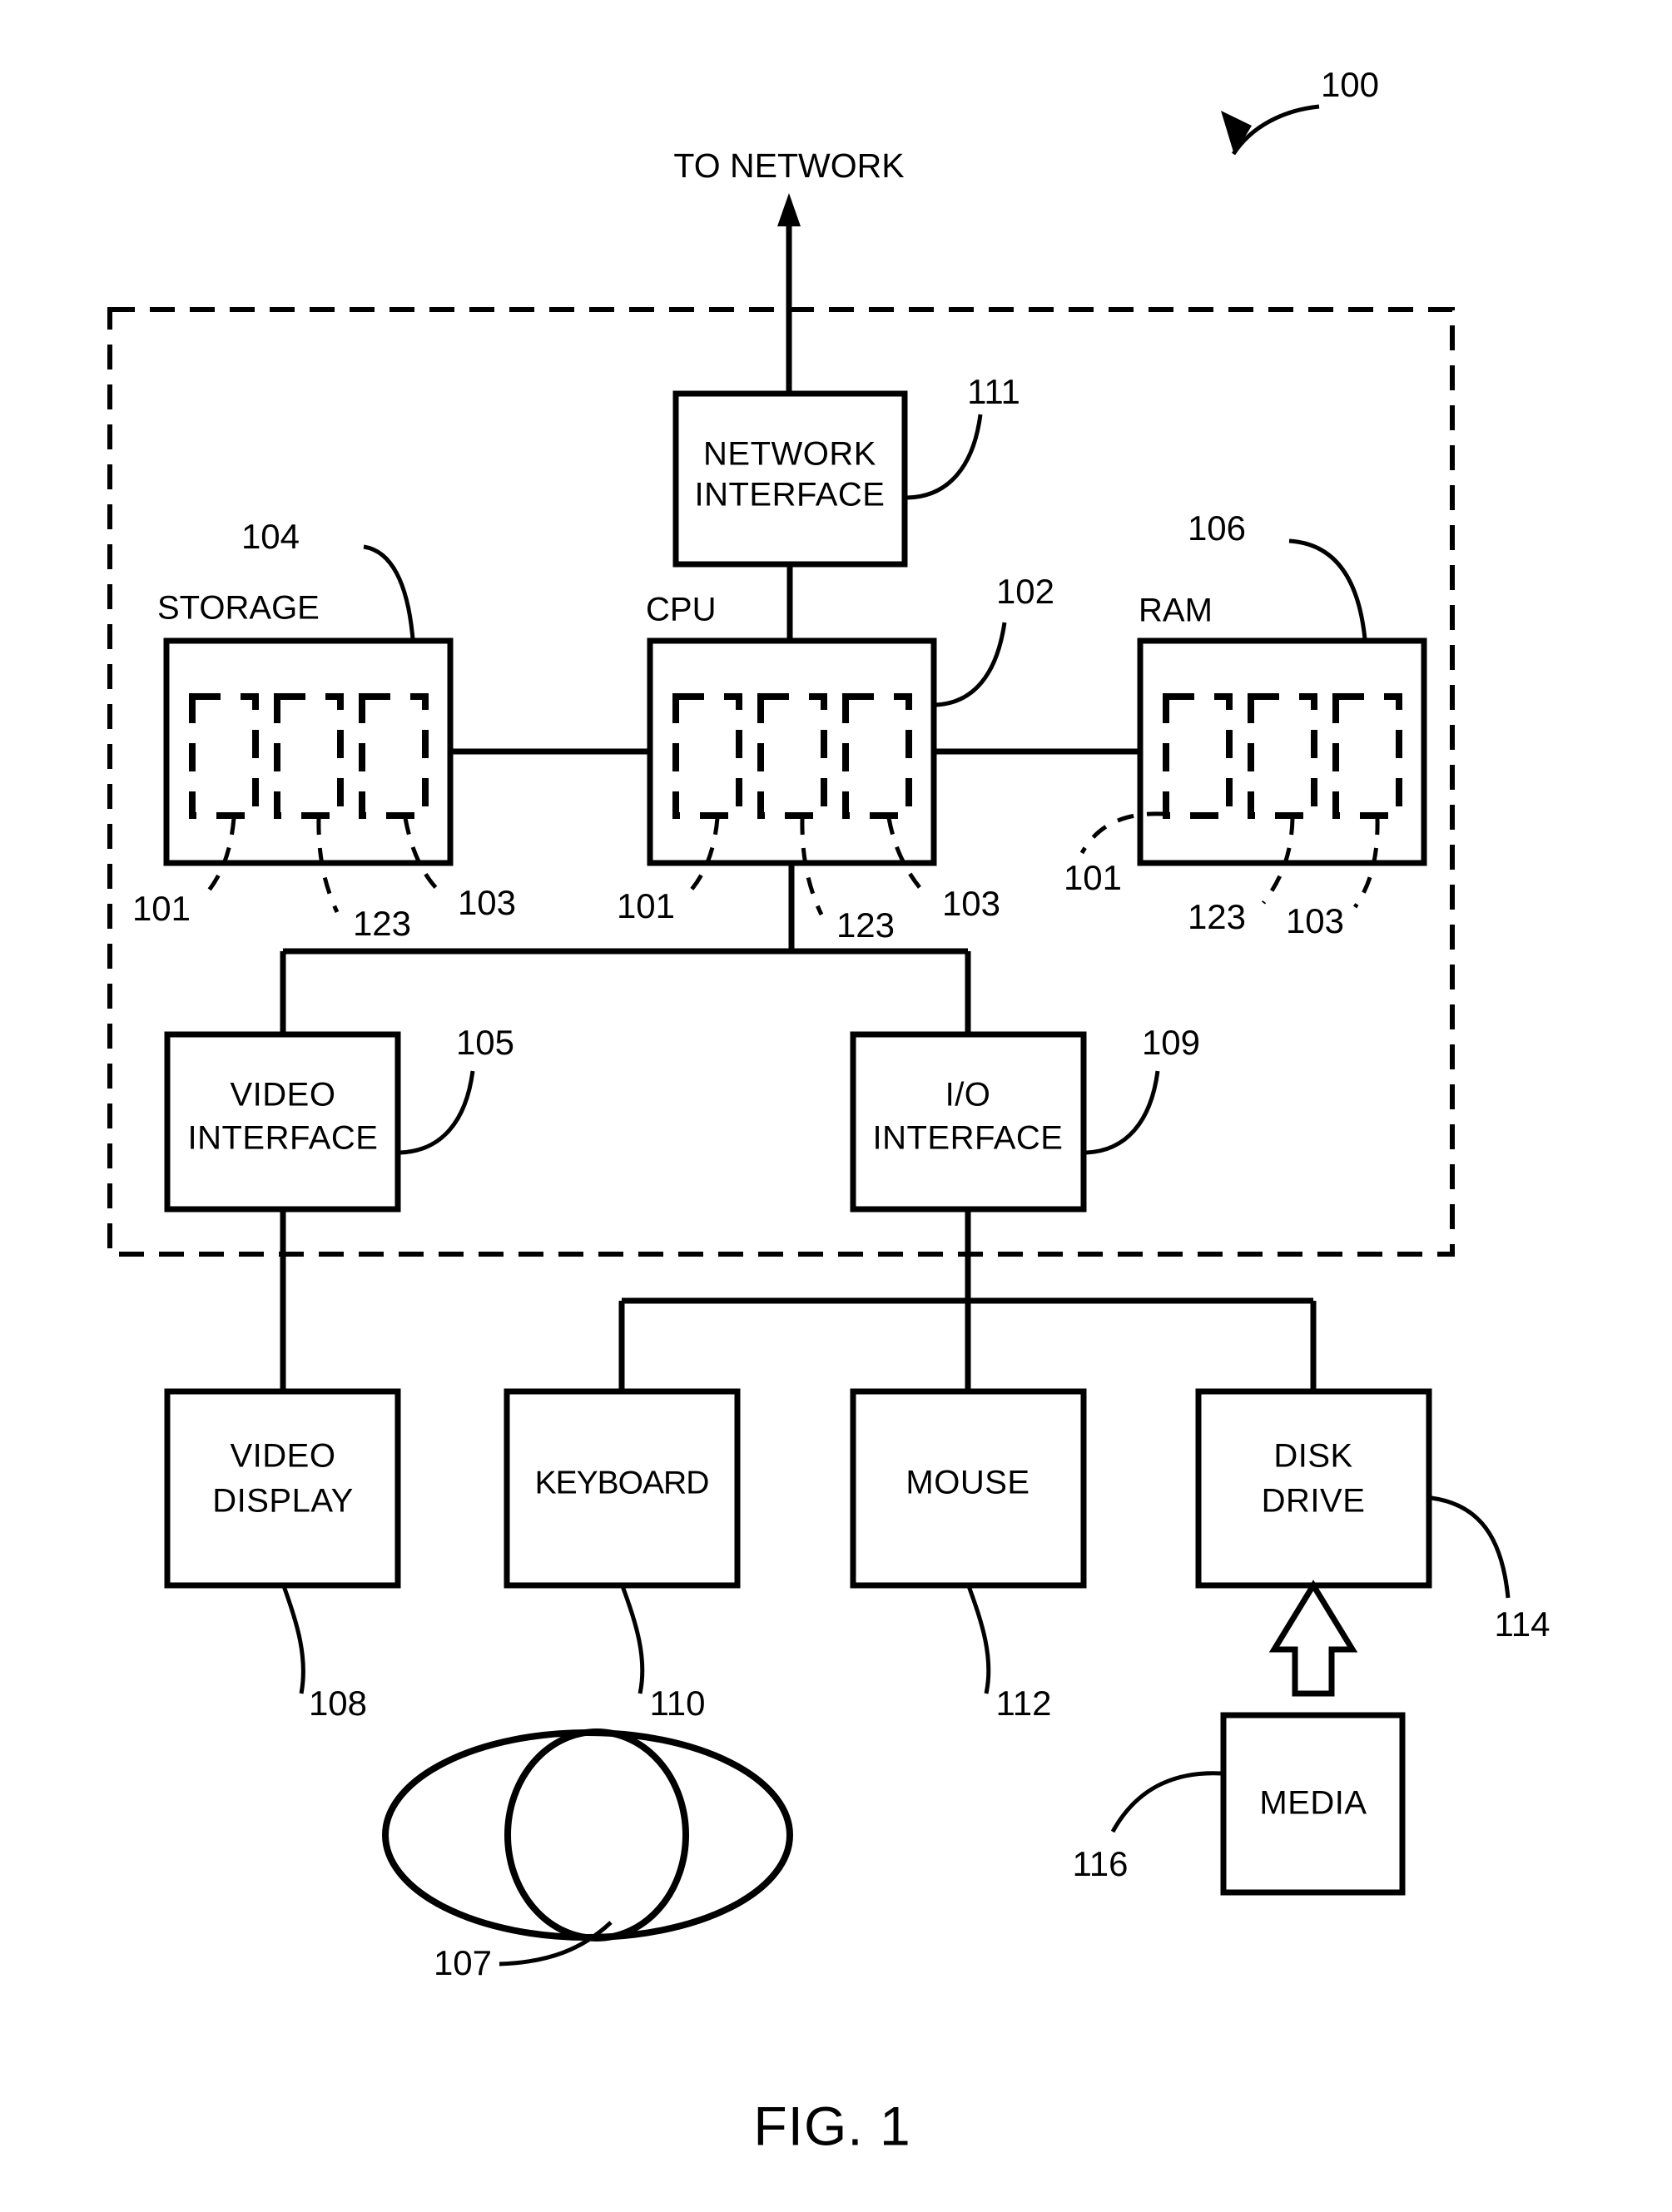 The height and width of the screenshot is (2212, 1672). What do you see at coordinates (1025, 1118) in the screenshot?
I see `io-interface-block: I/O INTERFACE 109` at bounding box center [1025, 1118].